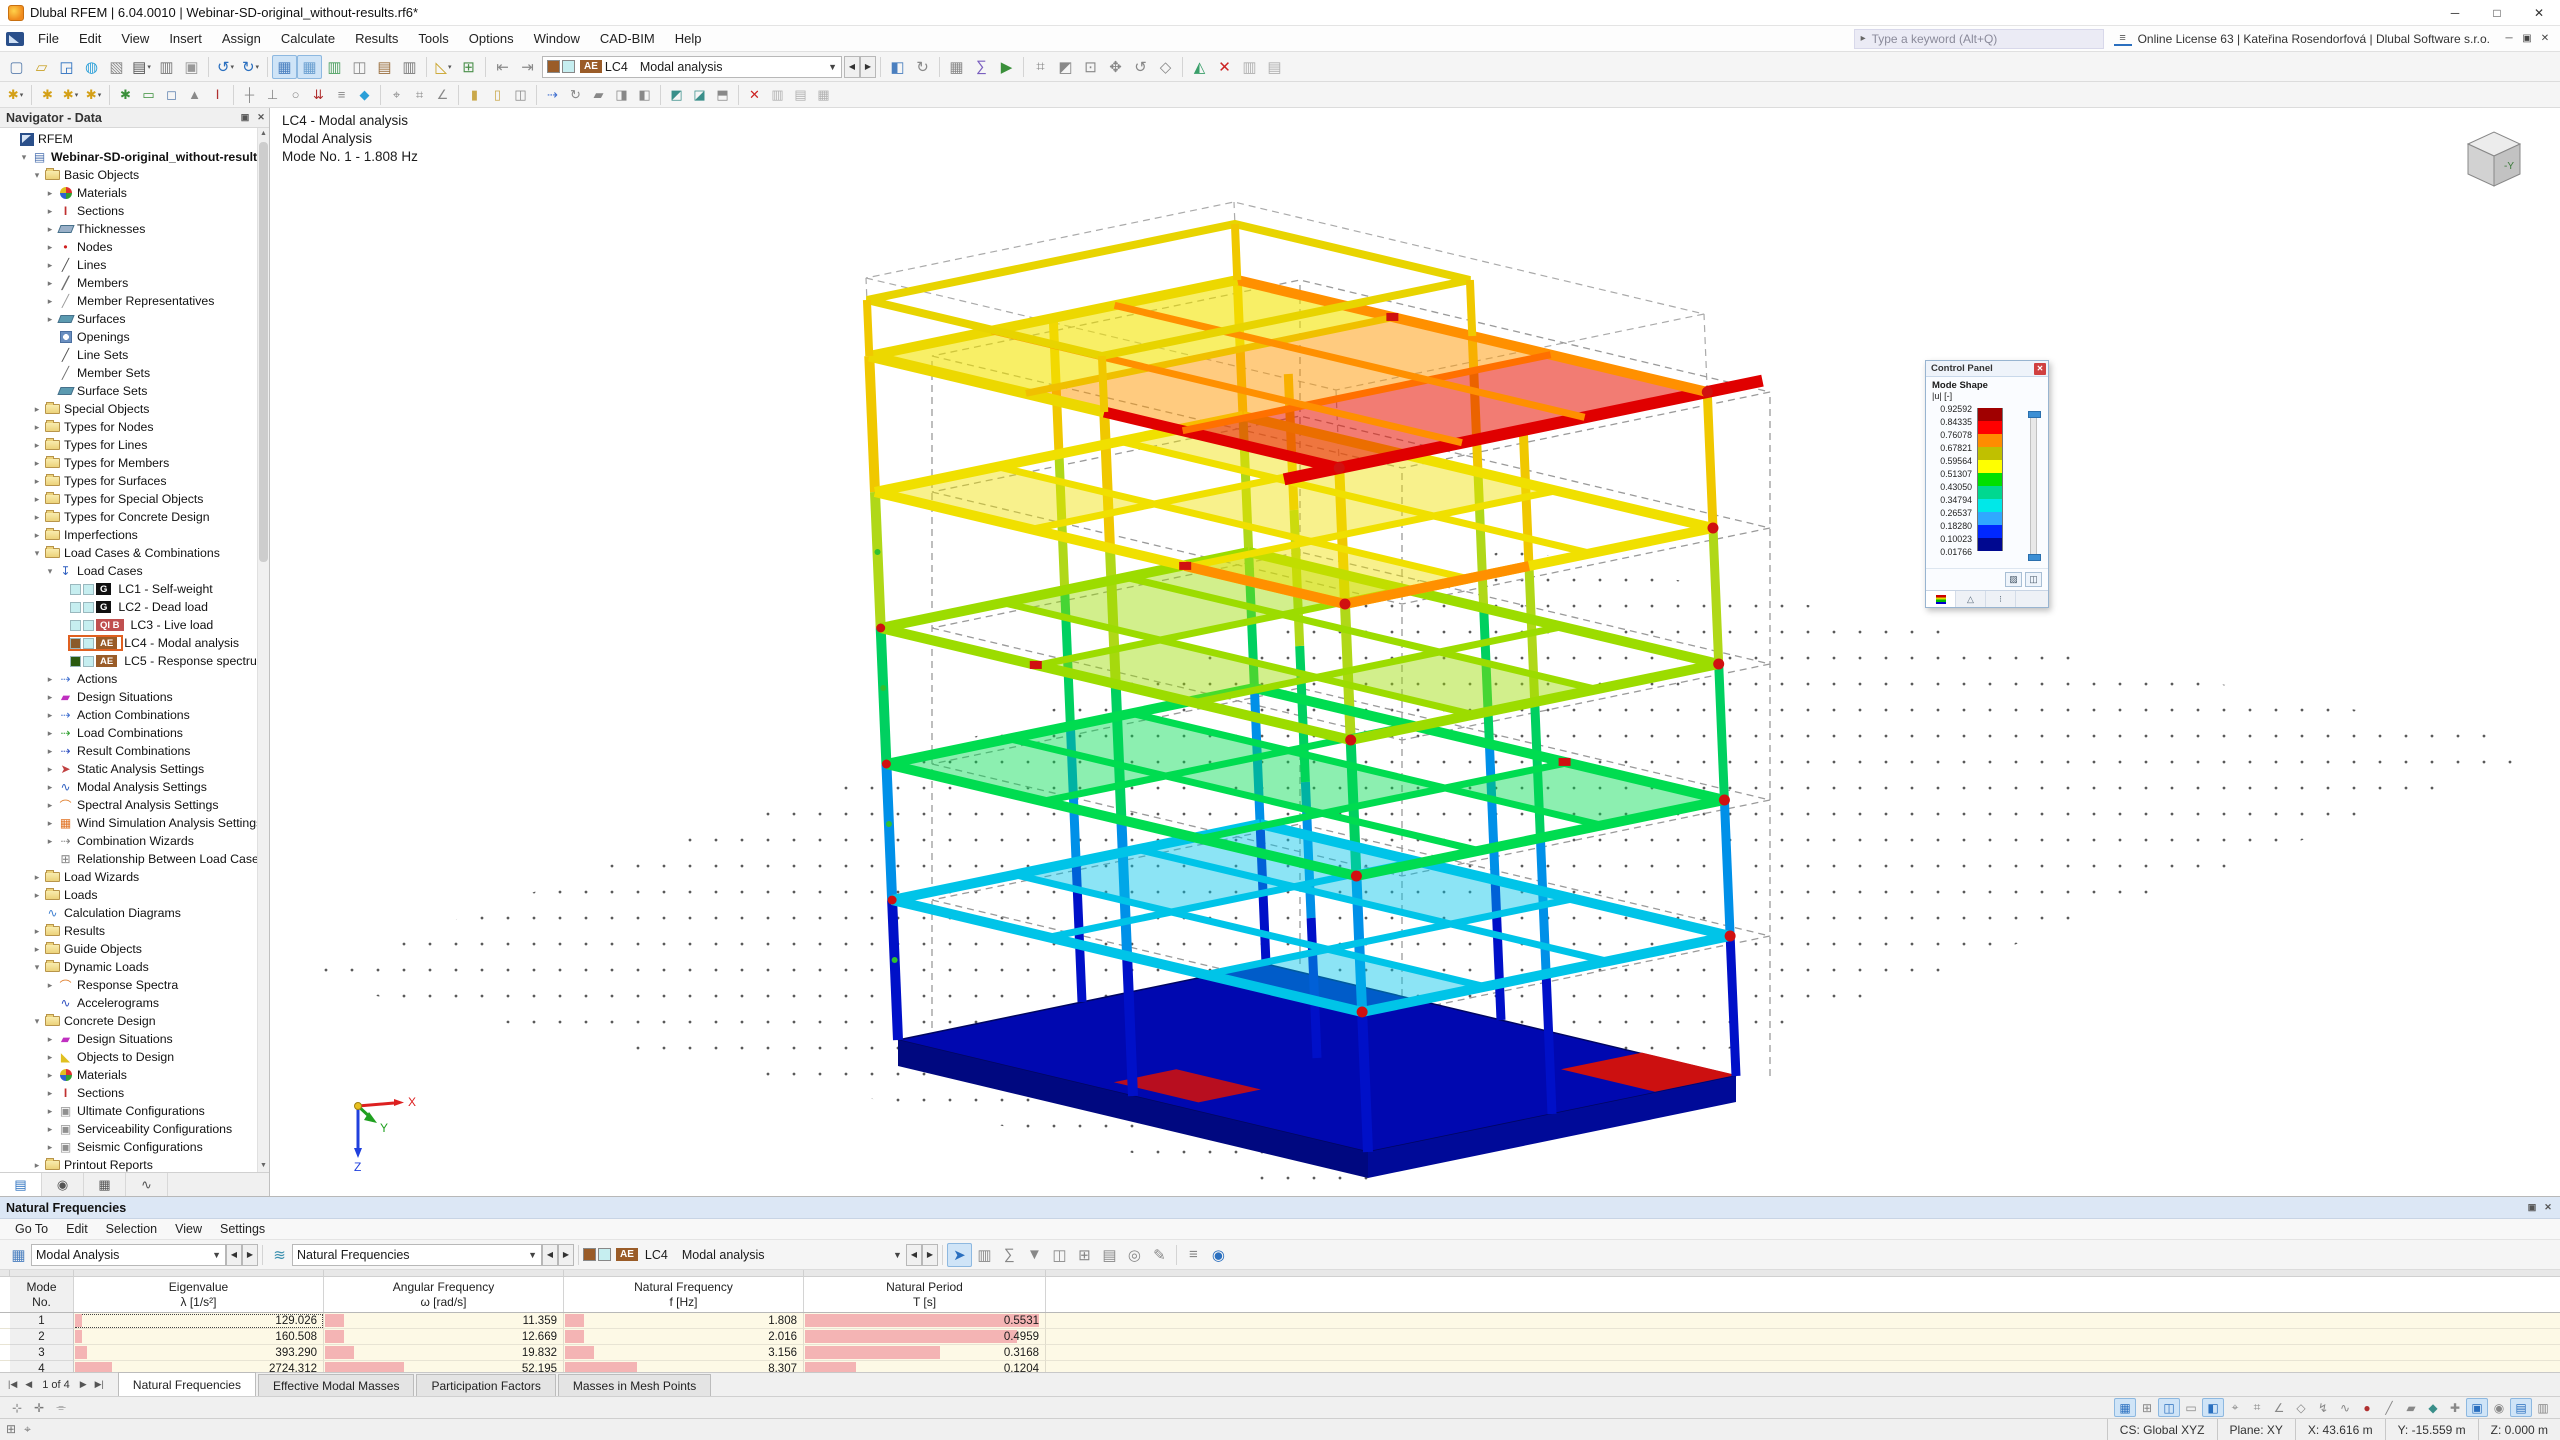 This screenshot has width=2560, height=1440. I want to click on lb-object-snap-icon: ⌖, so click(2235, 1407).